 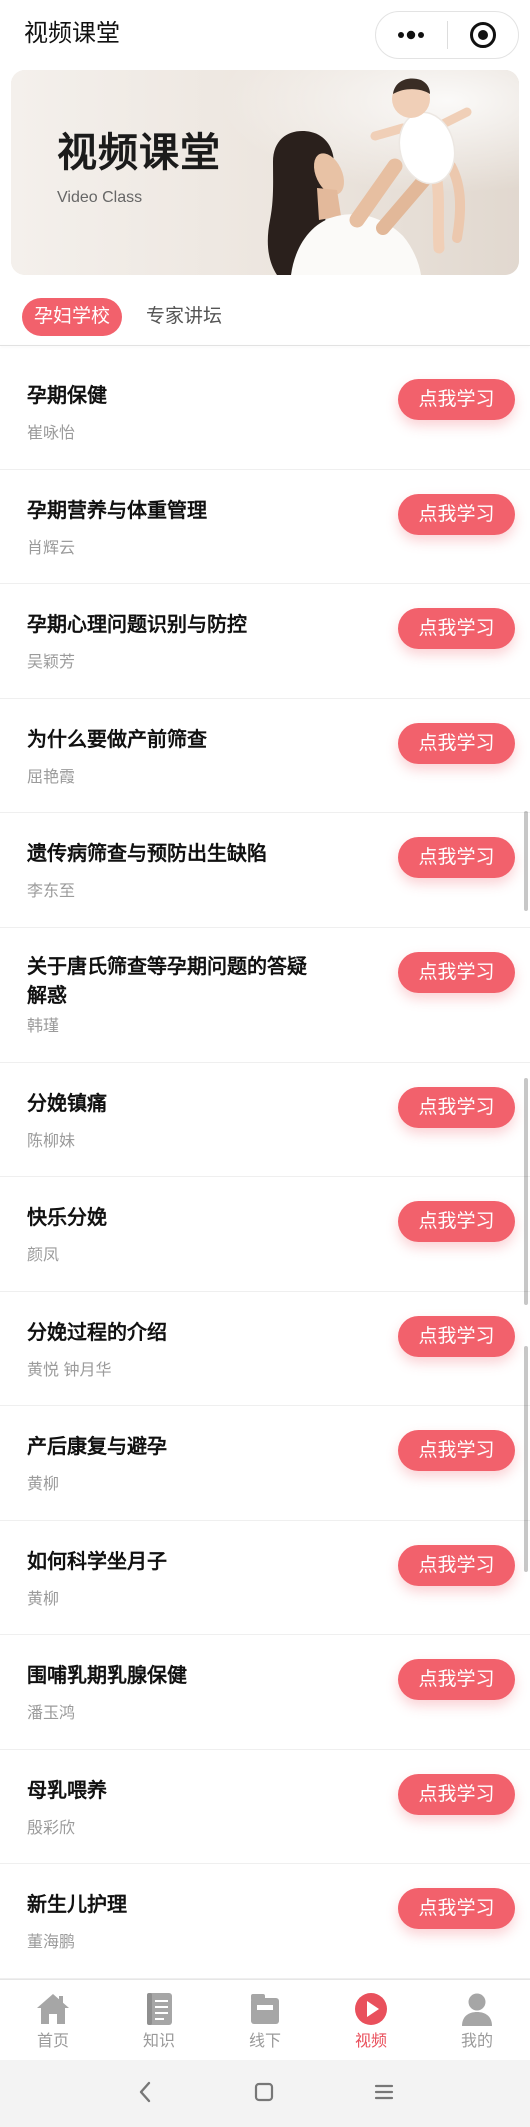 What do you see at coordinates (107, 1676) in the screenshot?
I see `course-title: 围哺乳期乳腺保健` at bounding box center [107, 1676].